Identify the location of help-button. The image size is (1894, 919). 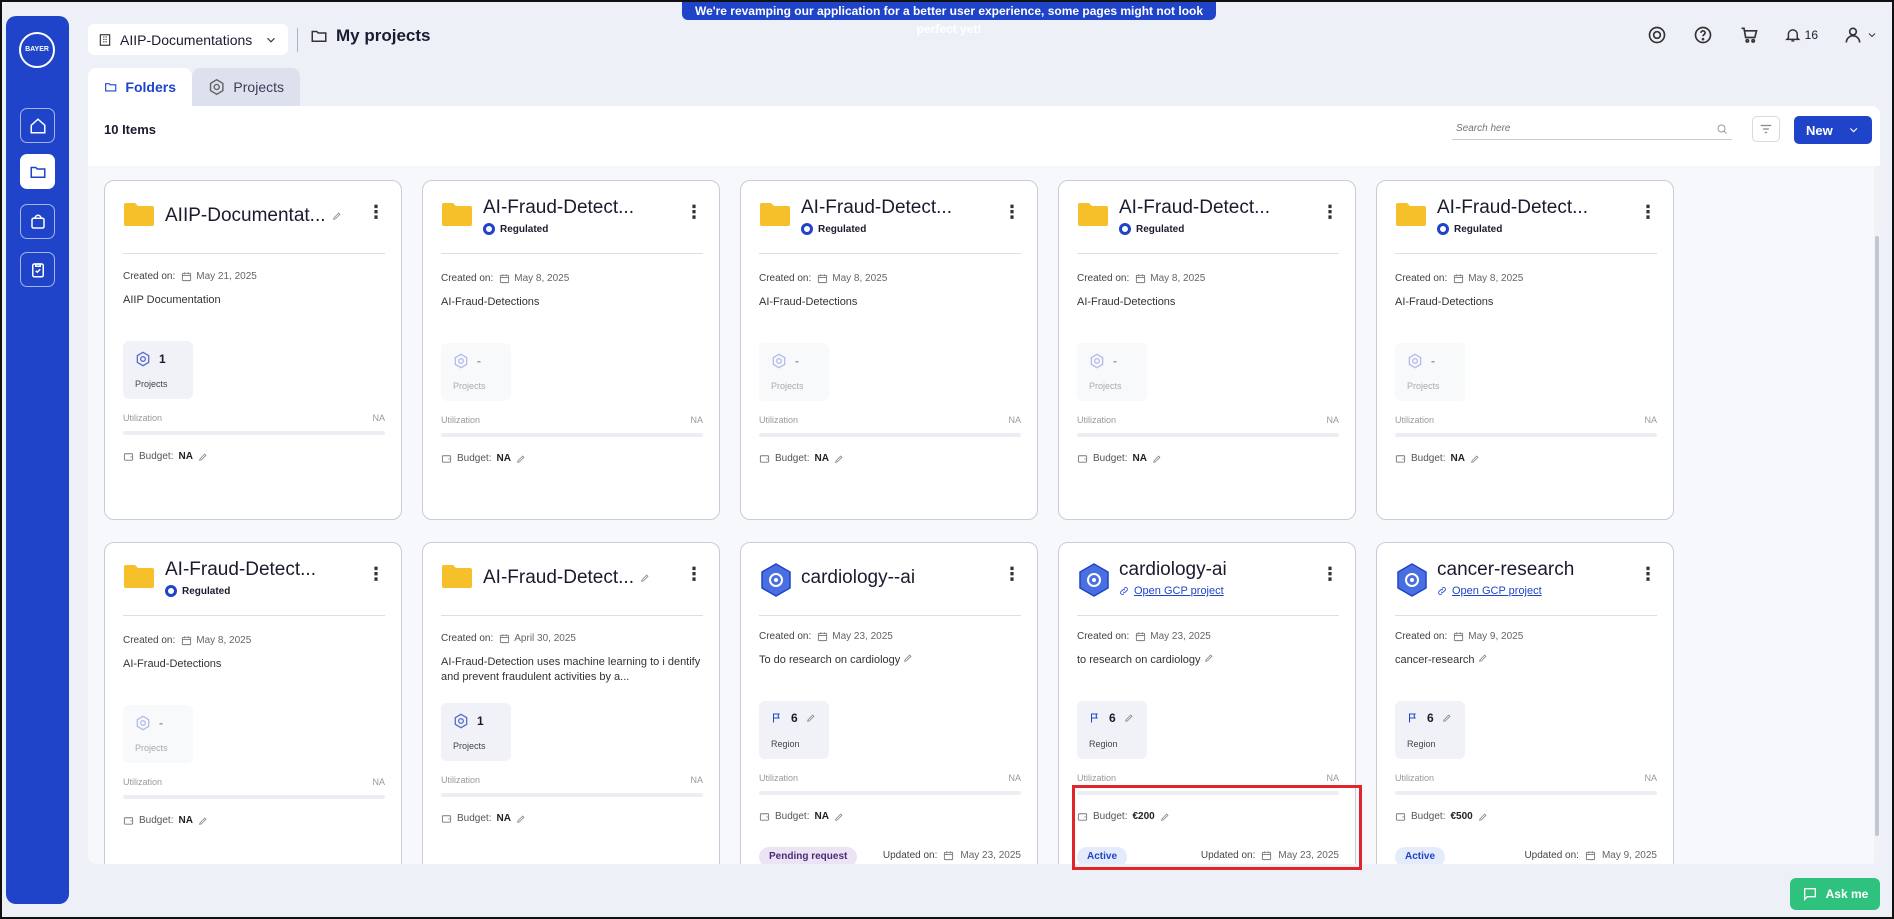
(1703, 35).